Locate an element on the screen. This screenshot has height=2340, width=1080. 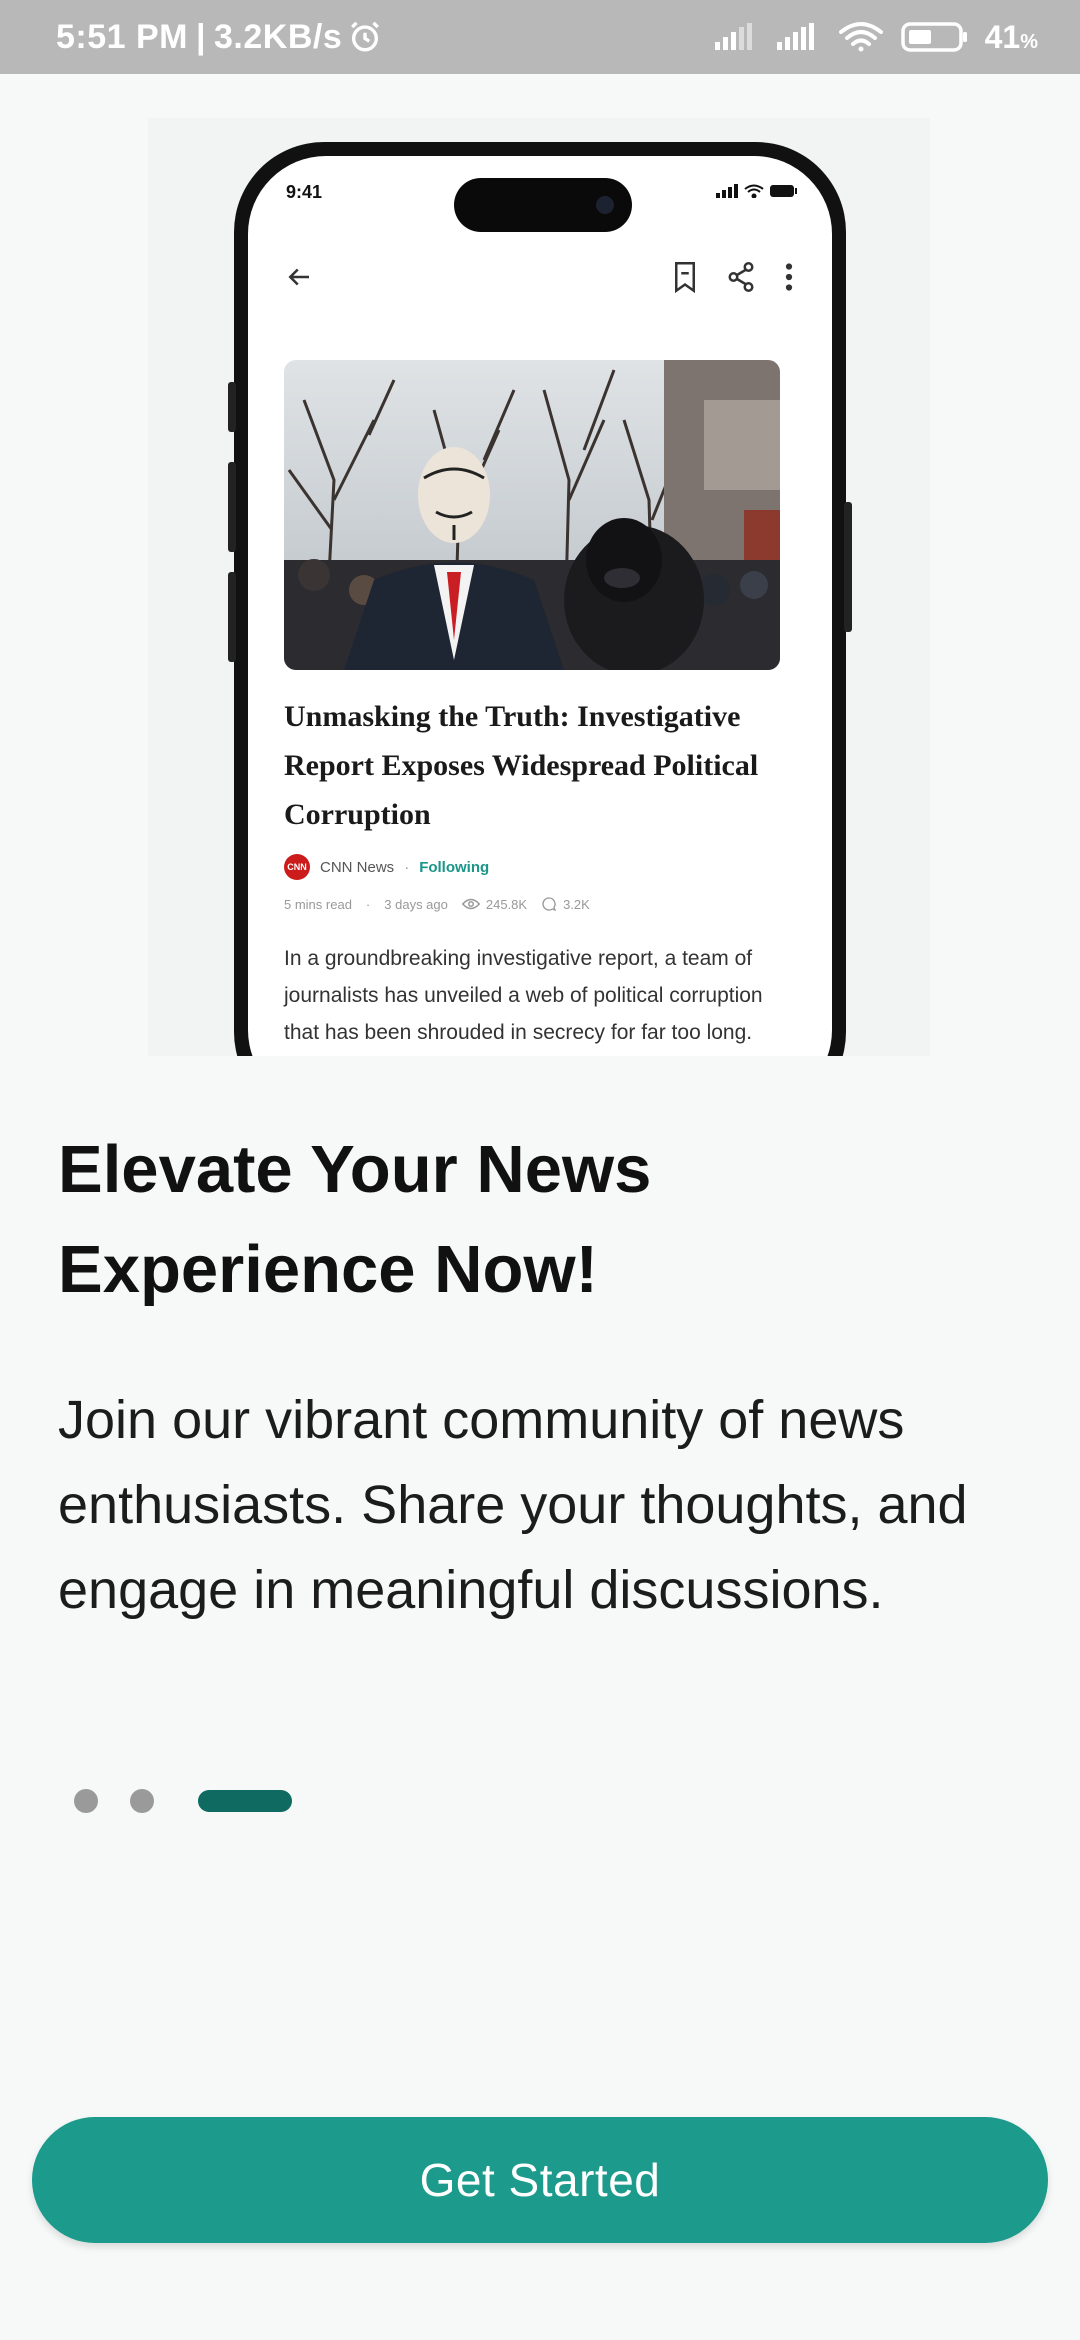
back-arrow-icon is located at coordinates (298, 277).